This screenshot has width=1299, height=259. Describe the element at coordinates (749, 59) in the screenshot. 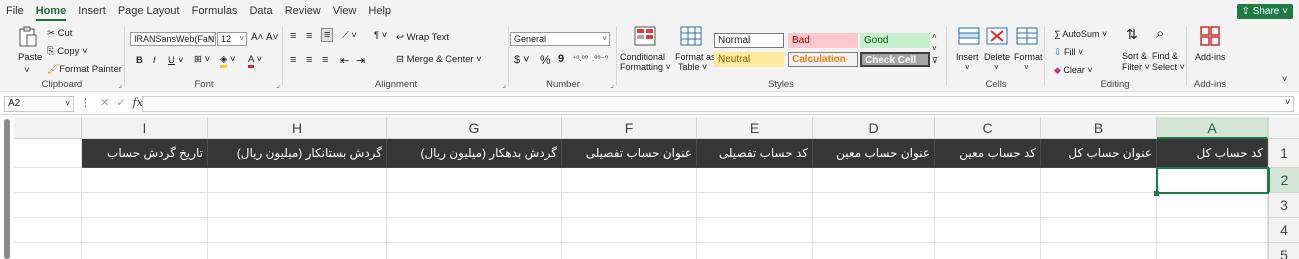

I see `style-neutral: Neutral` at that location.